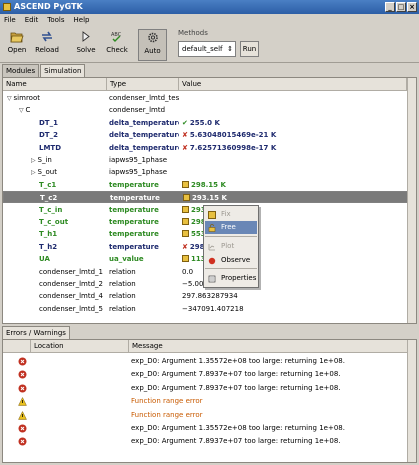 This screenshot has height=465, width=419. I want to click on tree-row: ▷ S_out iapws95_1phase, so click(209, 172).